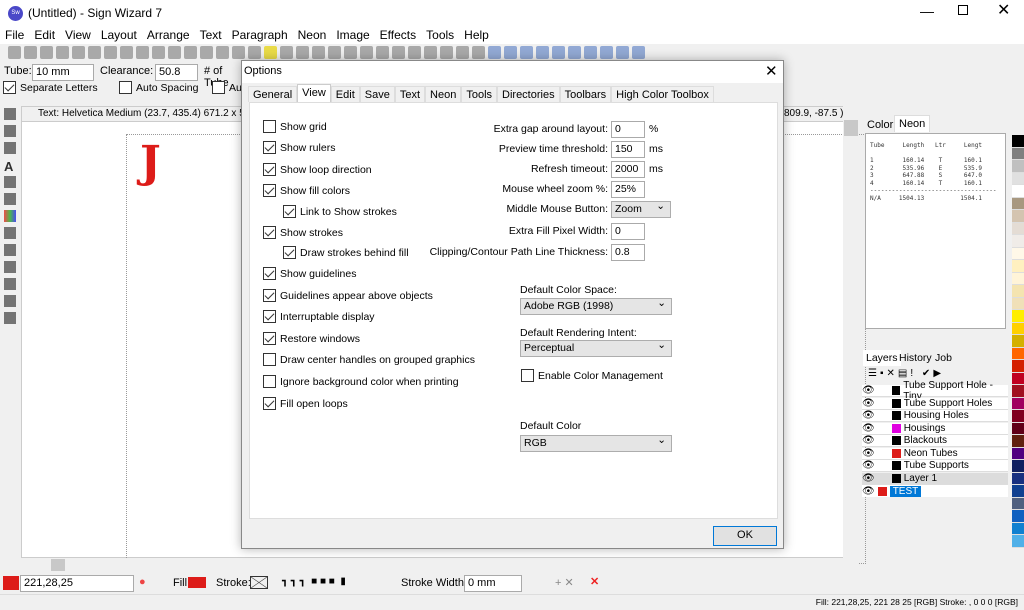 This screenshot has height=610, width=1024. Describe the element at coordinates (851, 332) in the screenshot. I see `vertical-scrollbar` at that location.